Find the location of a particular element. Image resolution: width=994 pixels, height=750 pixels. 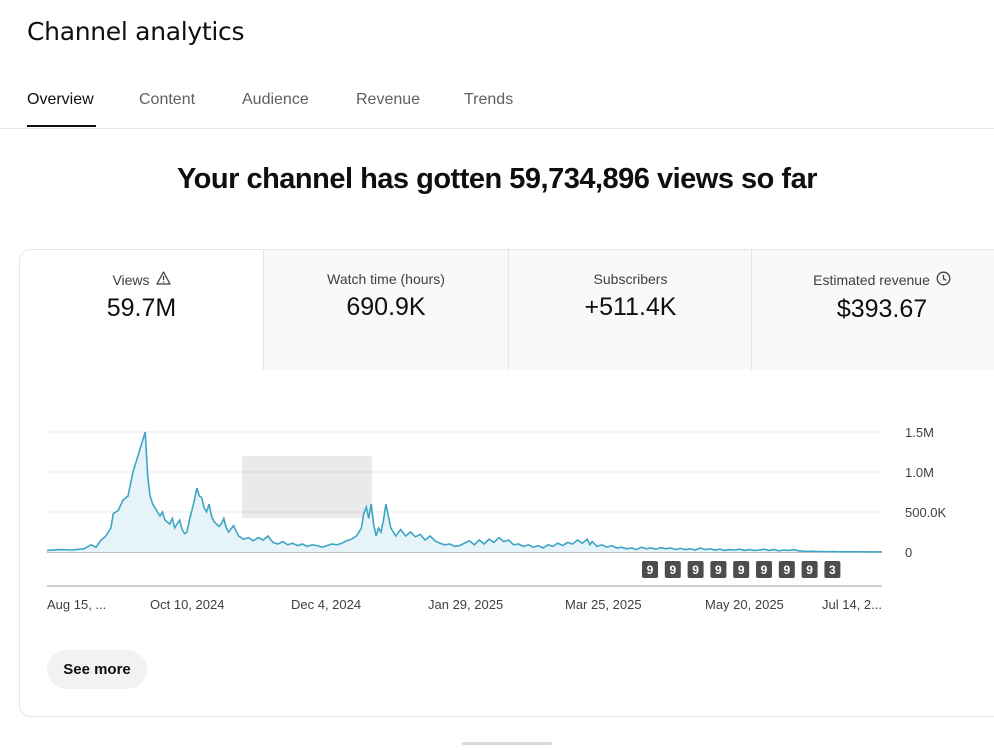

tab-bar: Overview Content Audience Revenue Trends is located at coordinates (497, 105).